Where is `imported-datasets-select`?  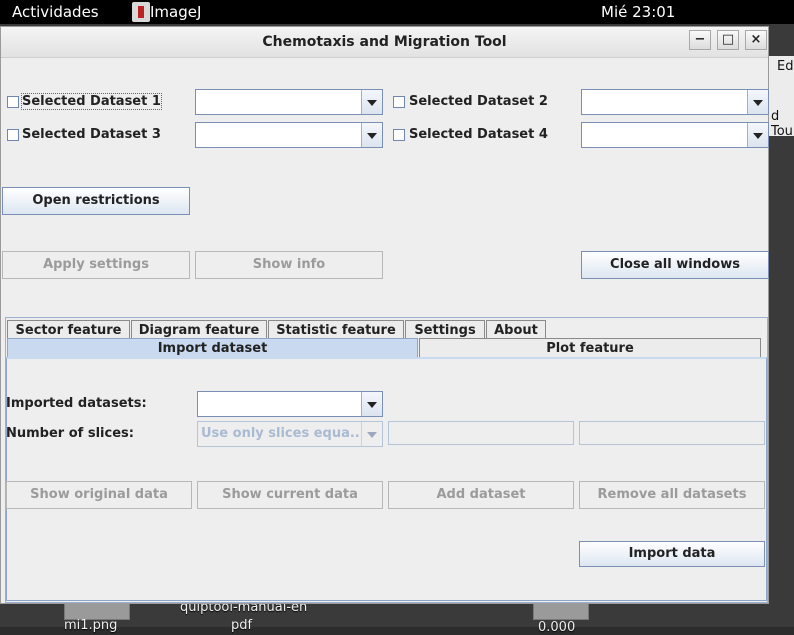 imported-datasets-select is located at coordinates (290, 404).